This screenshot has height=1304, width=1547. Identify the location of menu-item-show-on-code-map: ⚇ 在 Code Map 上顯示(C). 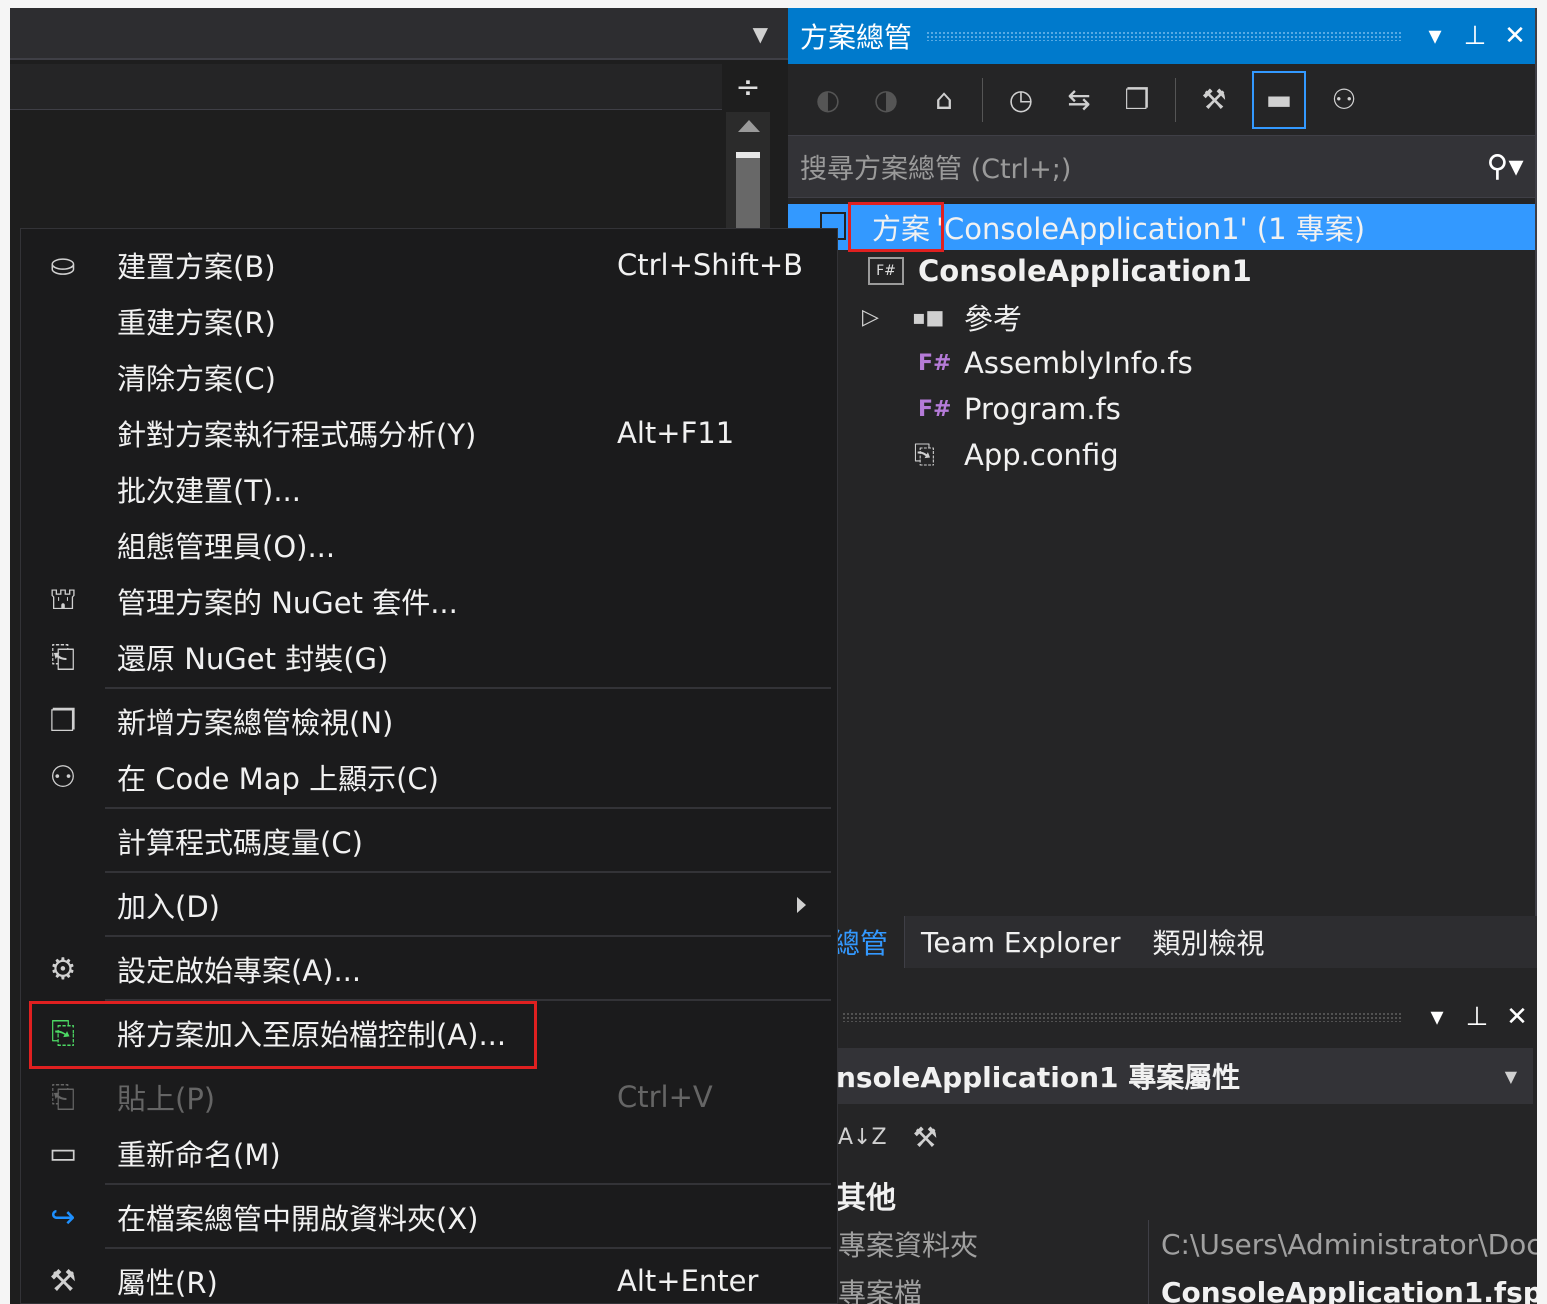
(429, 777).